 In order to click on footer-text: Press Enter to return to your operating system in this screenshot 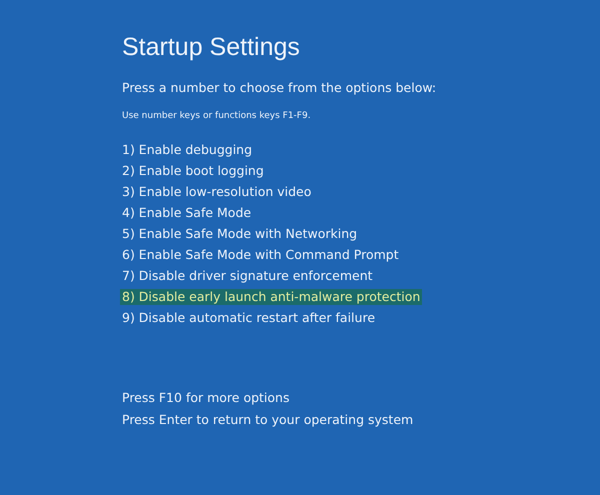, I will do `click(268, 420)`.